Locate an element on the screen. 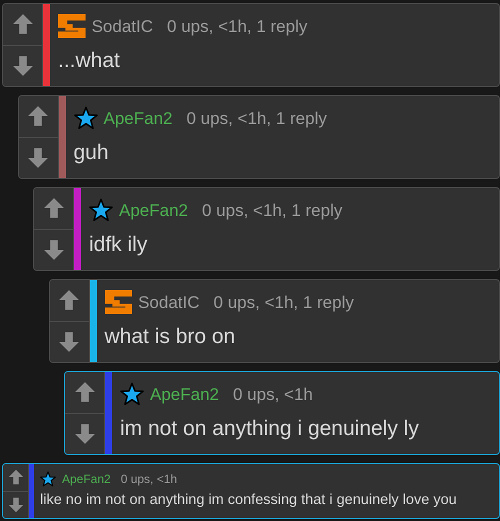 The width and height of the screenshot is (500, 521). comment-text: ...what is located at coordinates (89, 61).